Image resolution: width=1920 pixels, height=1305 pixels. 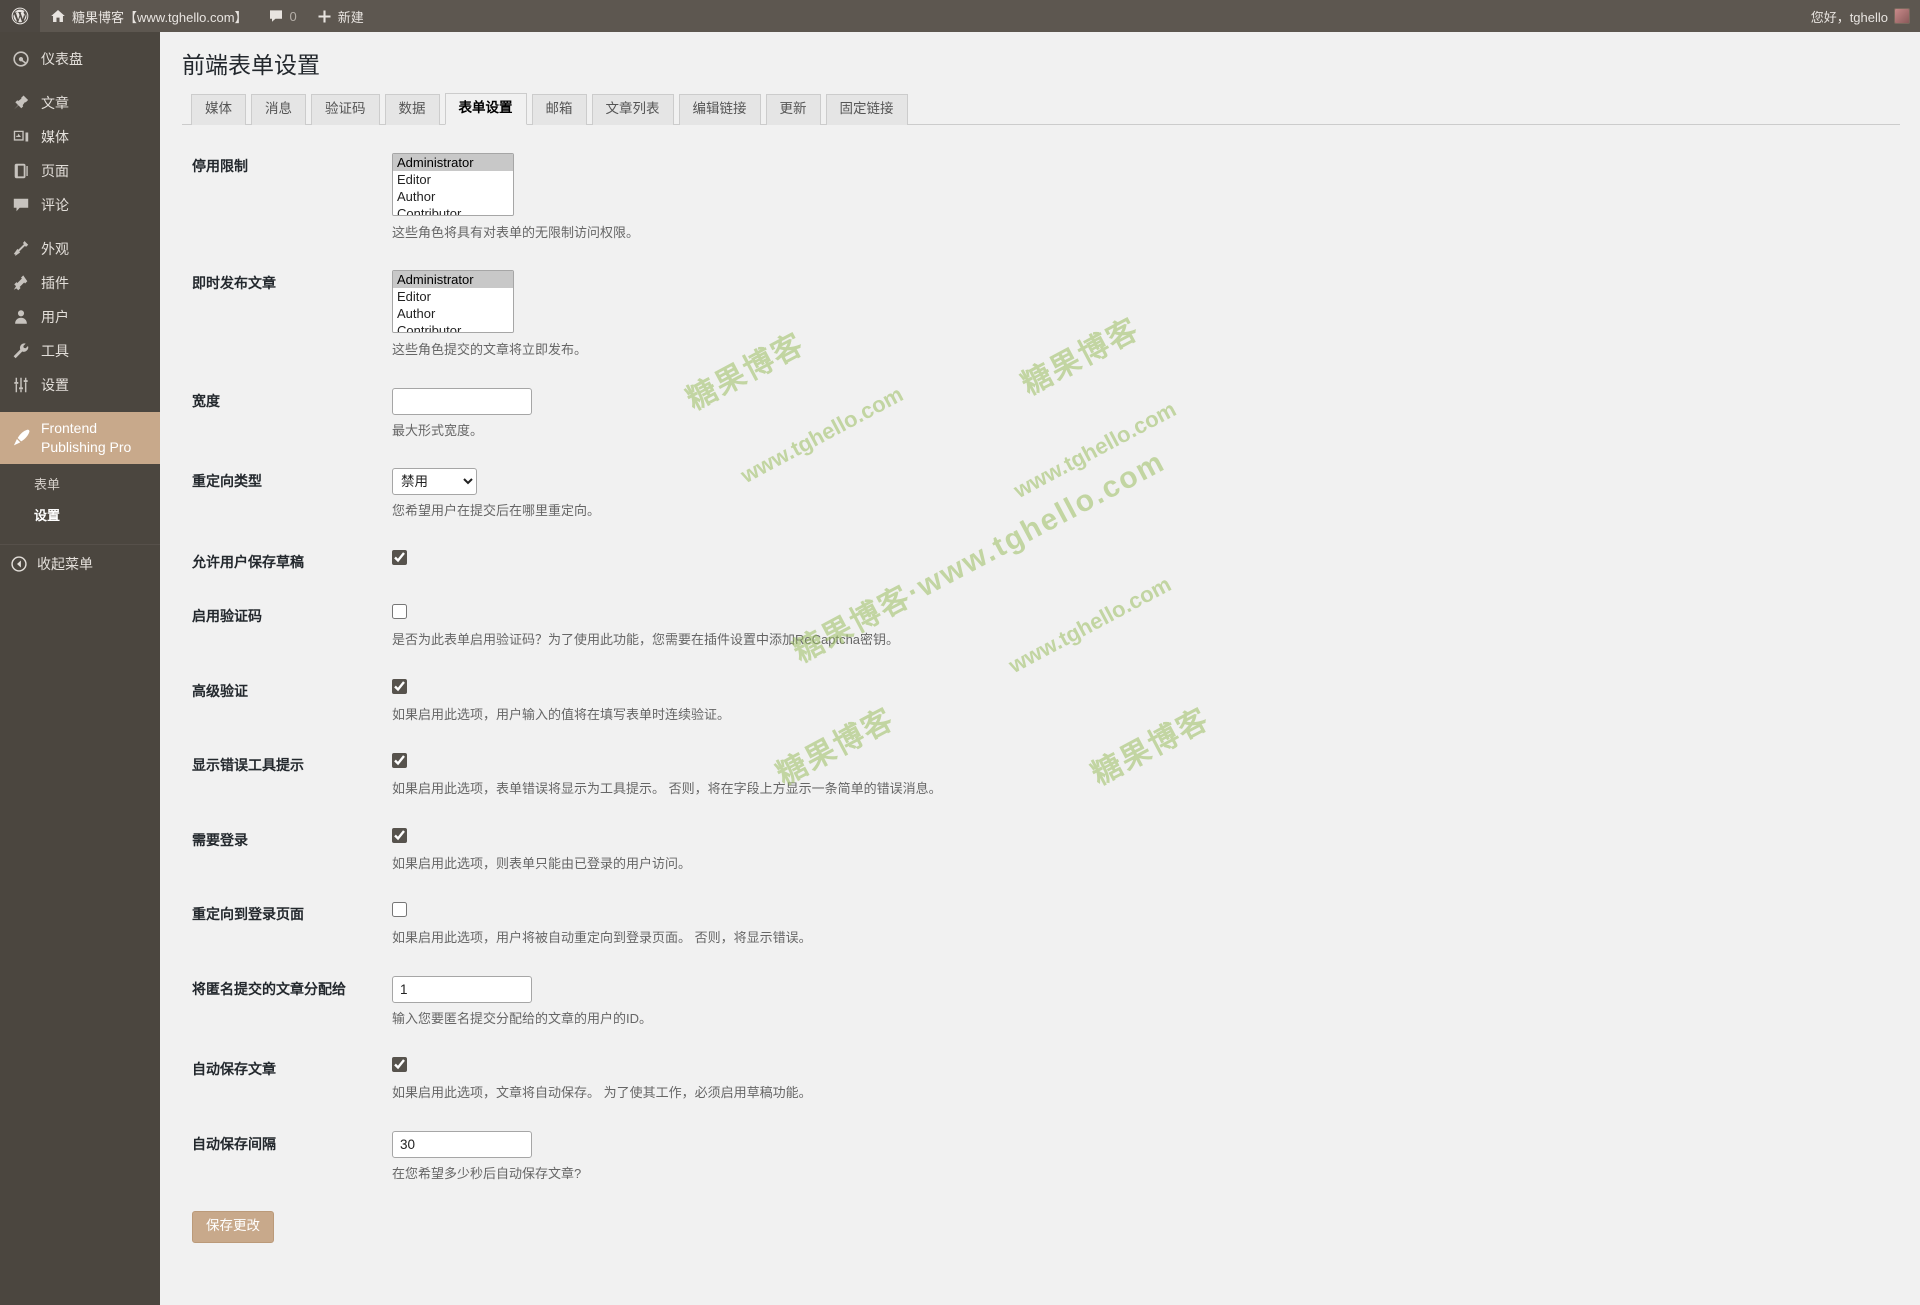 What do you see at coordinates (206, 400) in the screenshot?
I see `field-label-width: 宽度` at bounding box center [206, 400].